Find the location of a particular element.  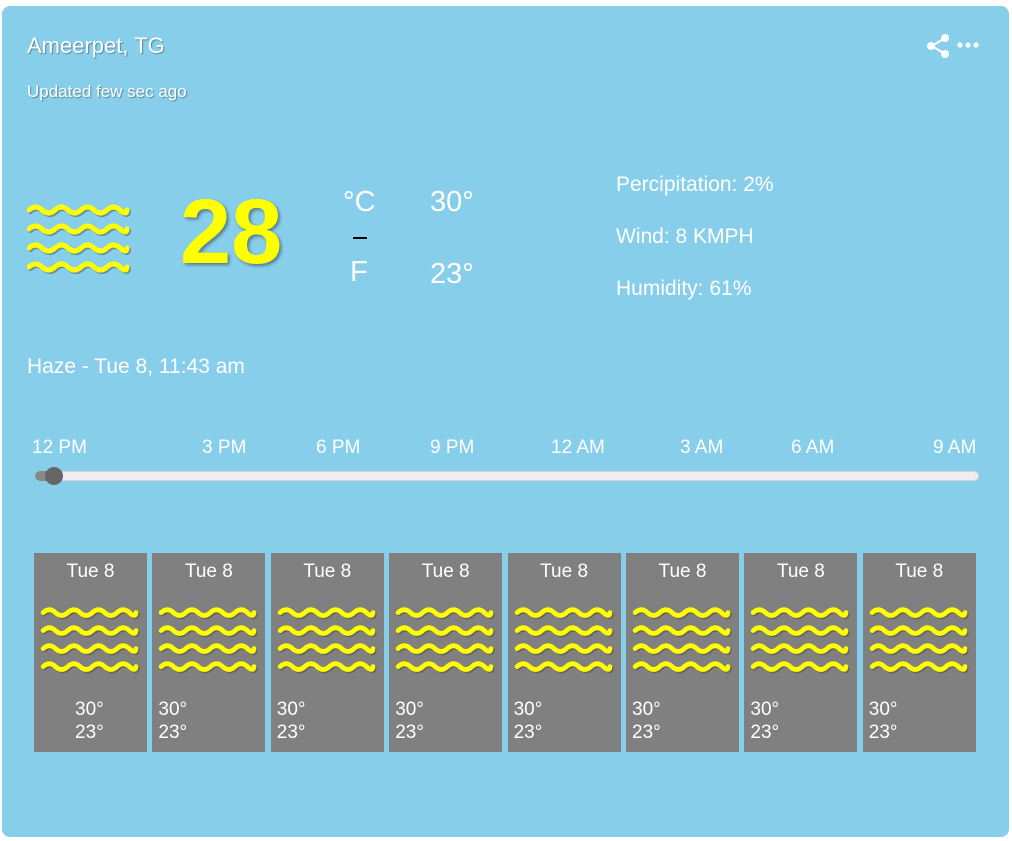

timeline-tick: 6 PM is located at coordinates (338, 447).